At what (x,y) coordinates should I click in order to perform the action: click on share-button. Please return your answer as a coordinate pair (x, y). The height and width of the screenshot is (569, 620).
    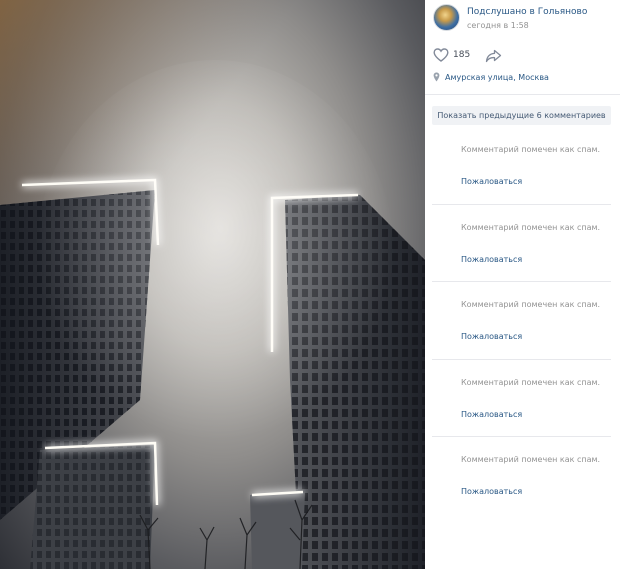
    Looking at the image, I should click on (493, 57).